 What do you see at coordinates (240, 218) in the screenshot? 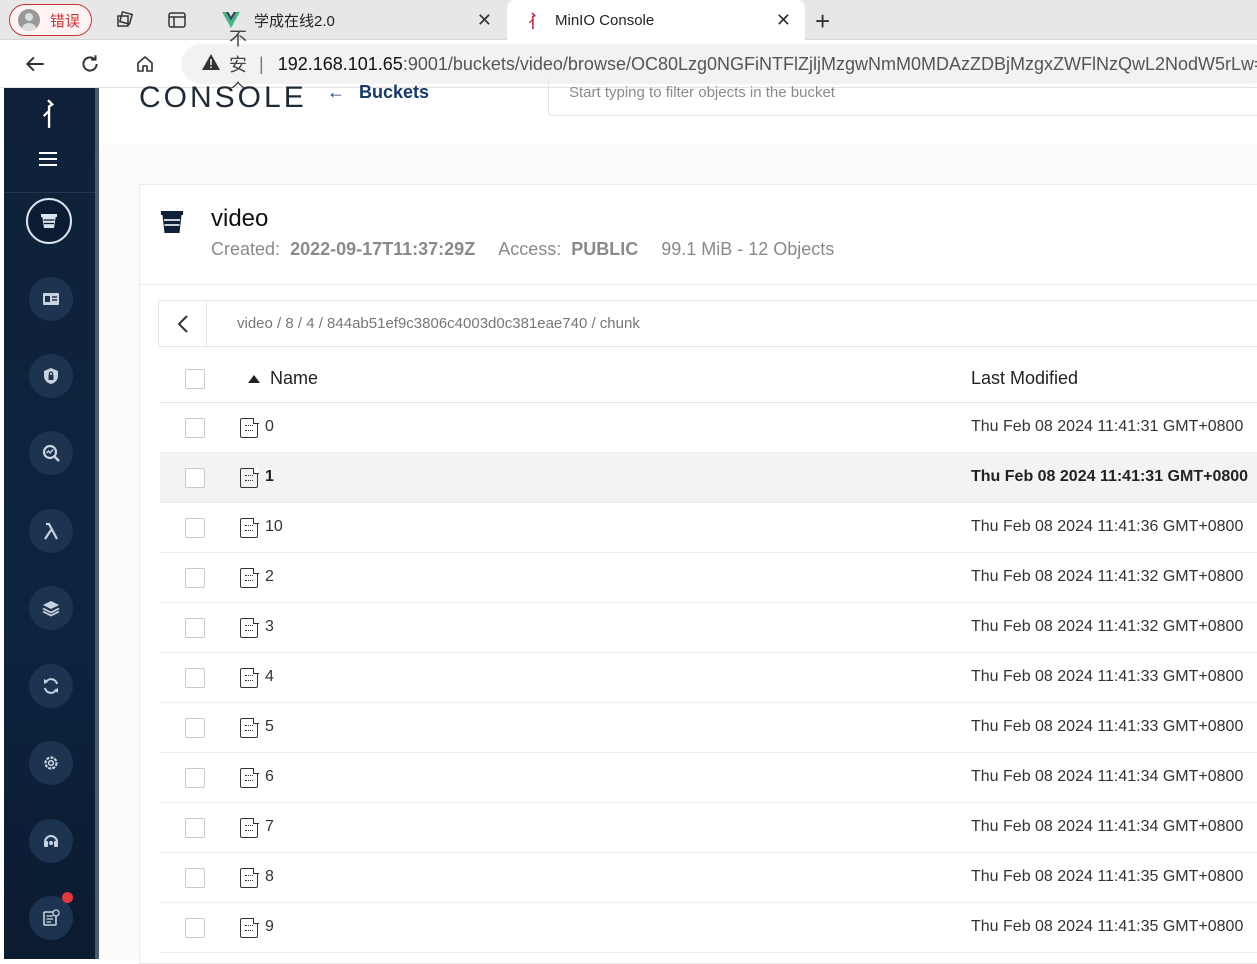
I see `bucket-name: video` at bounding box center [240, 218].